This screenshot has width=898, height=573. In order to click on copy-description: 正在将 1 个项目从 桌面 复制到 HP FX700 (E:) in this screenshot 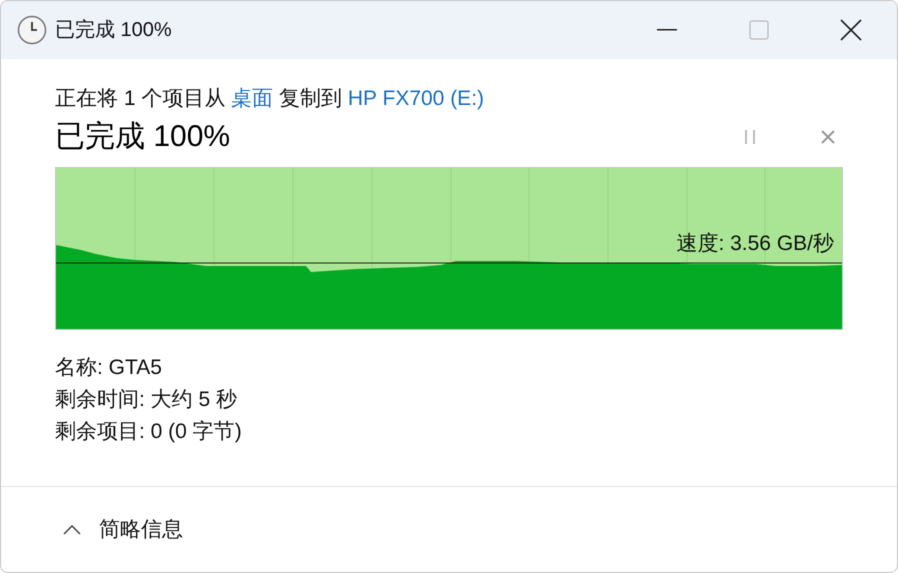, I will do `click(270, 99)`.